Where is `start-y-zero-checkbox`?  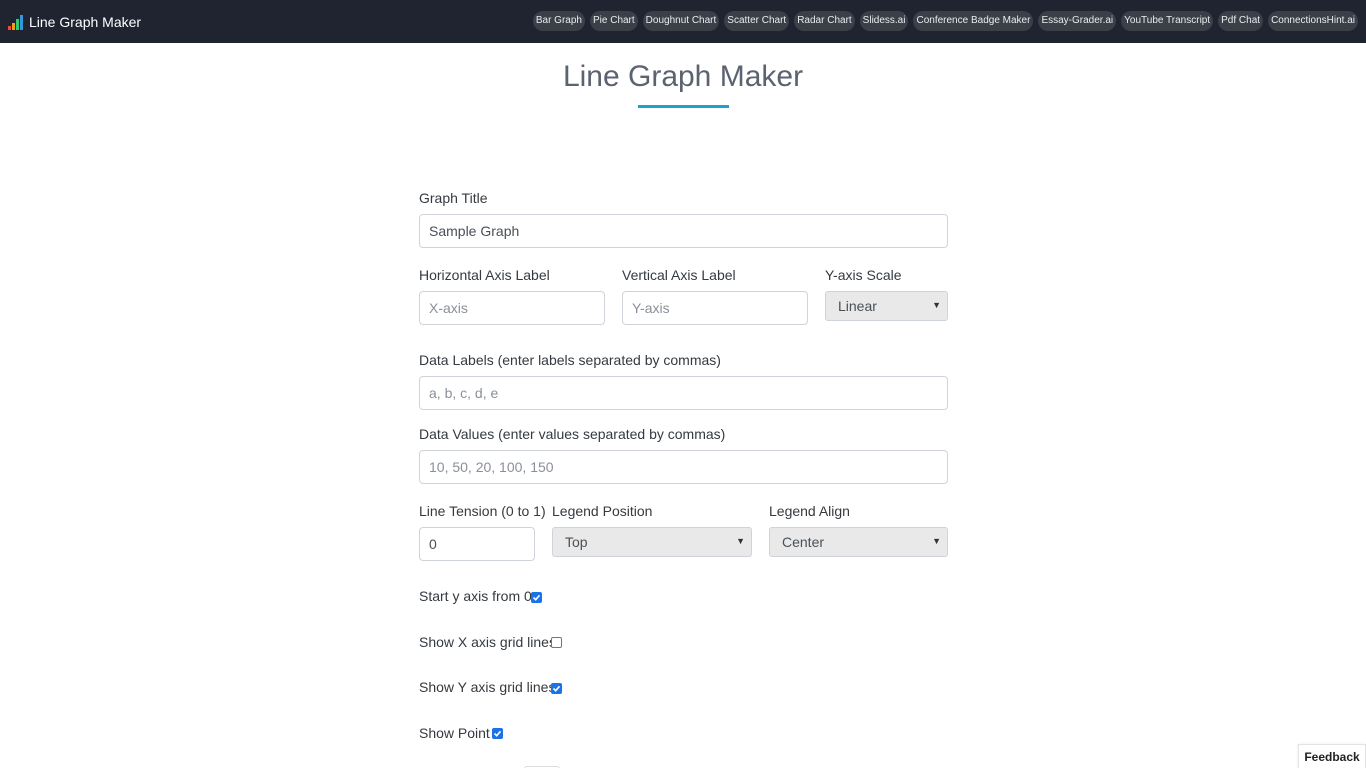 start-y-zero-checkbox is located at coordinates (536, 597).